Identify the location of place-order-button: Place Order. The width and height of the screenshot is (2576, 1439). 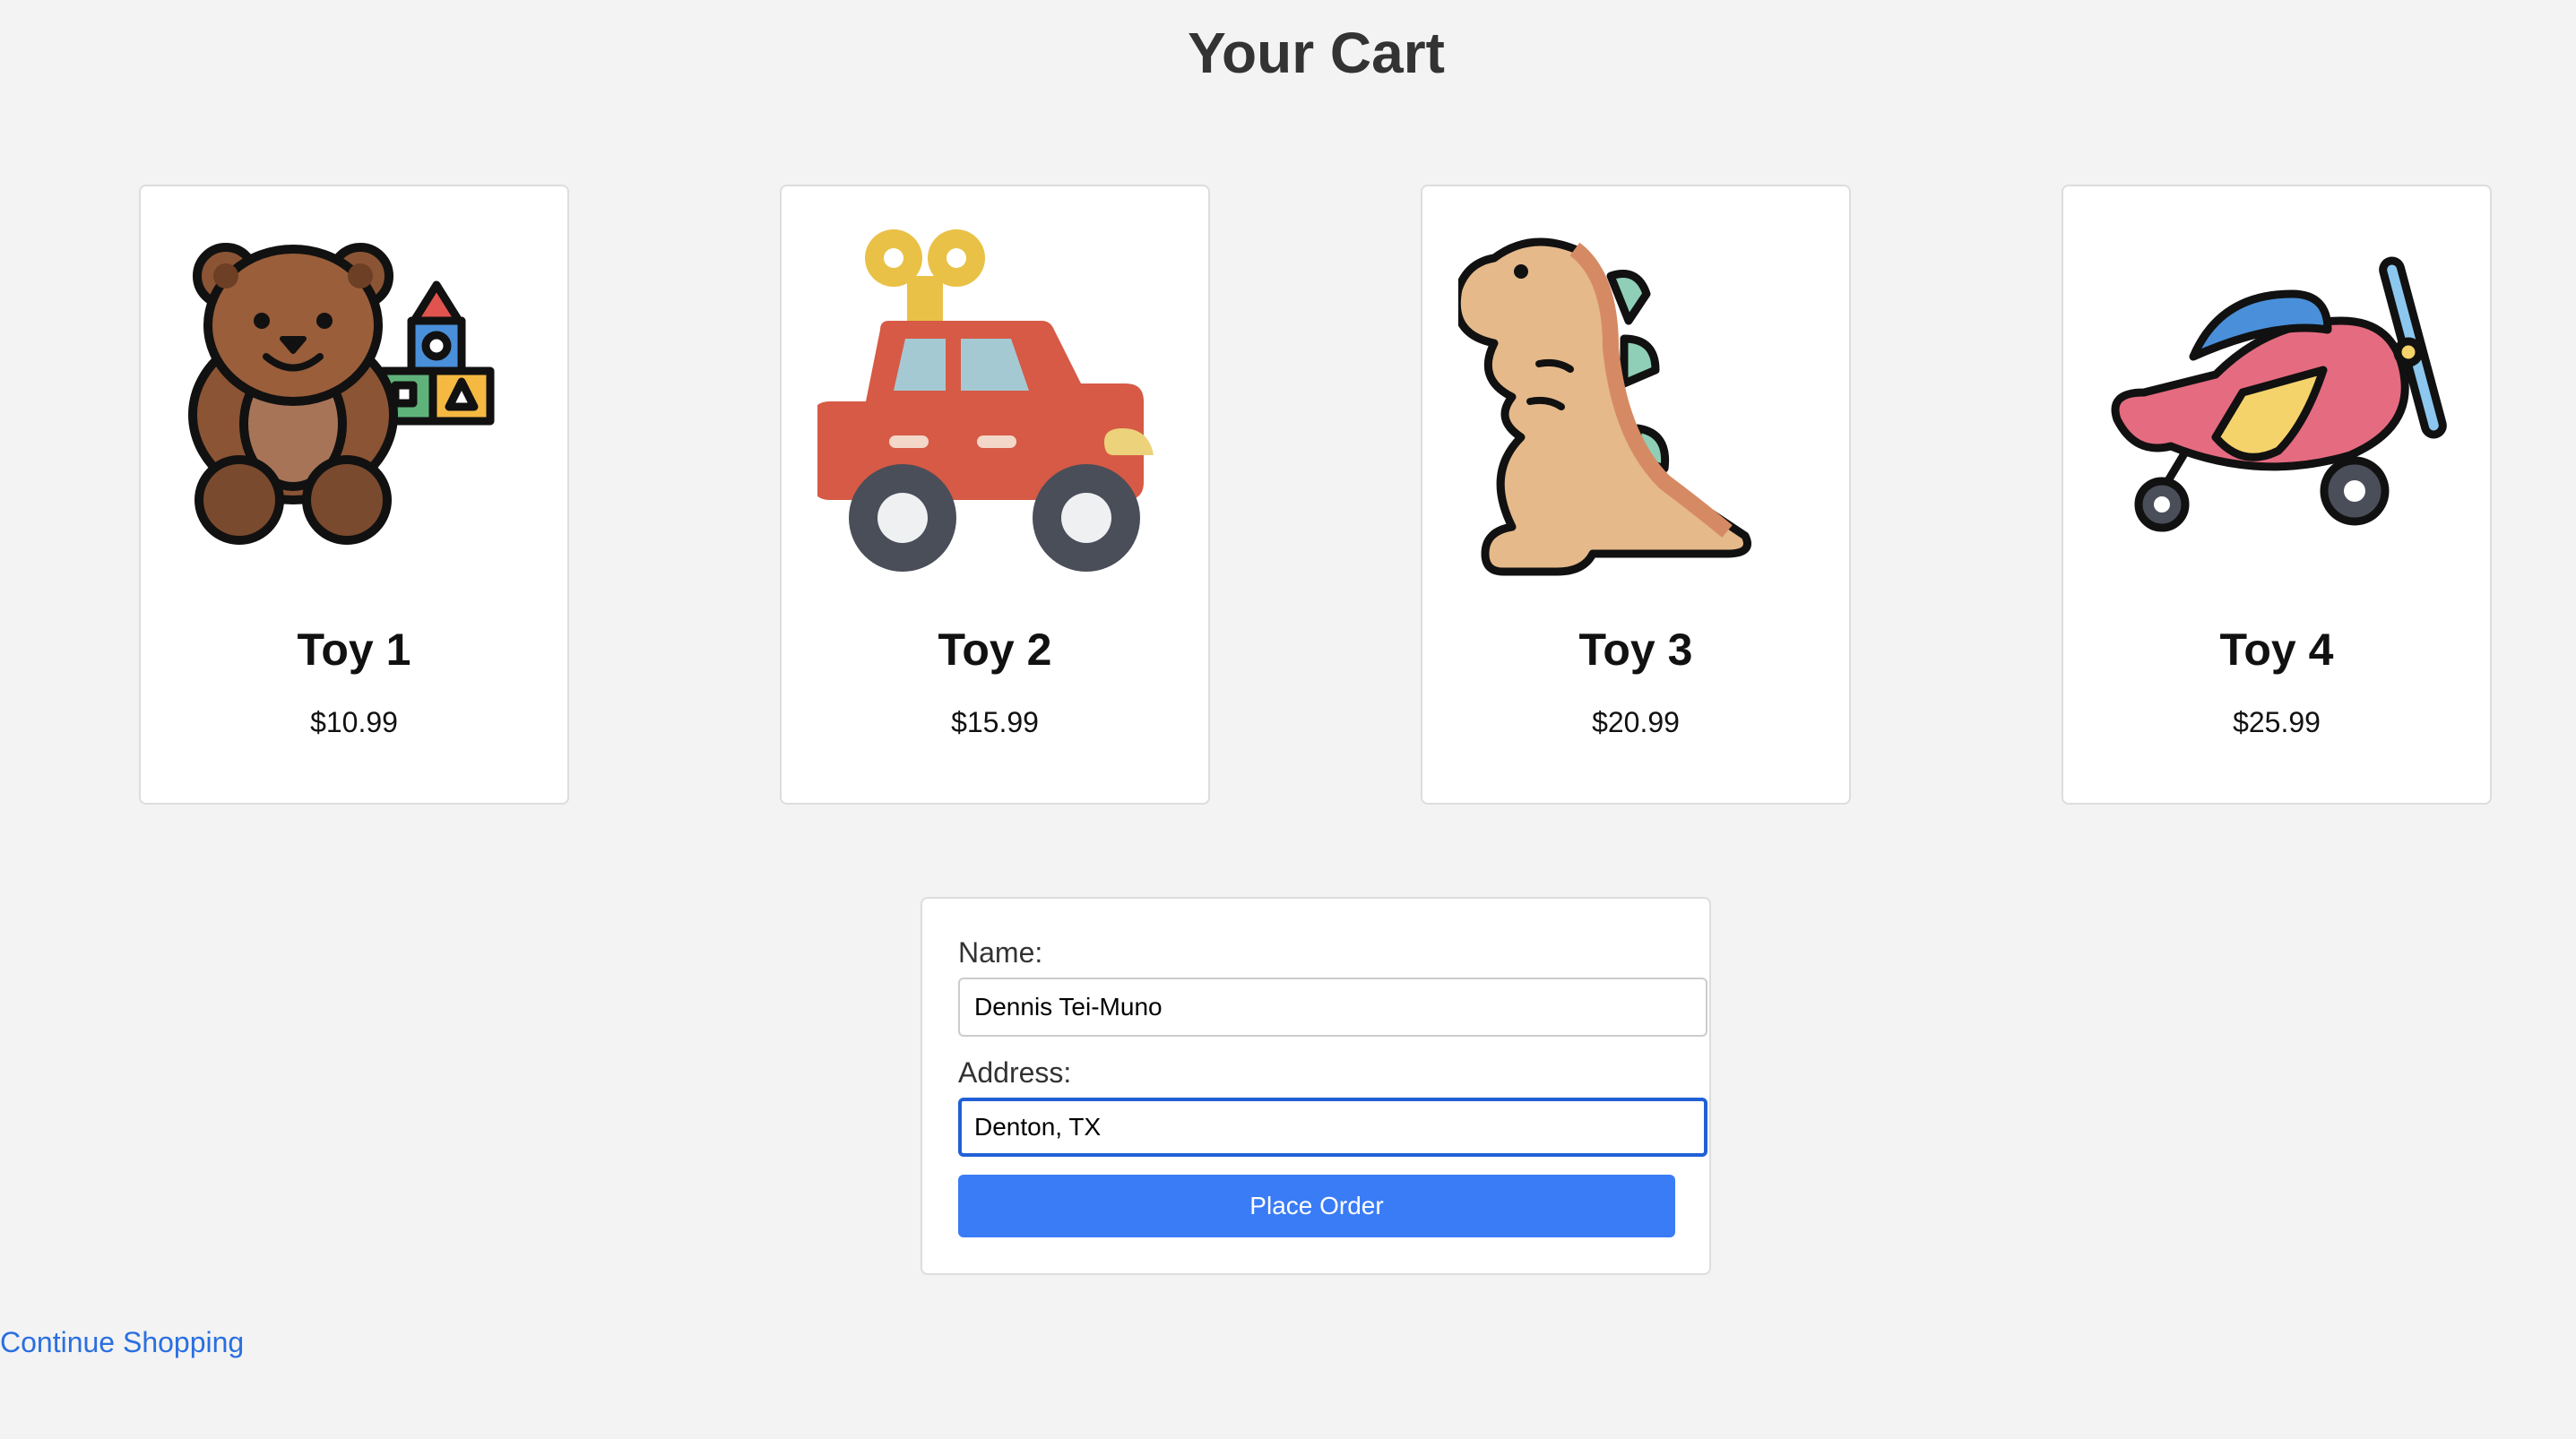
(1316, 1206).